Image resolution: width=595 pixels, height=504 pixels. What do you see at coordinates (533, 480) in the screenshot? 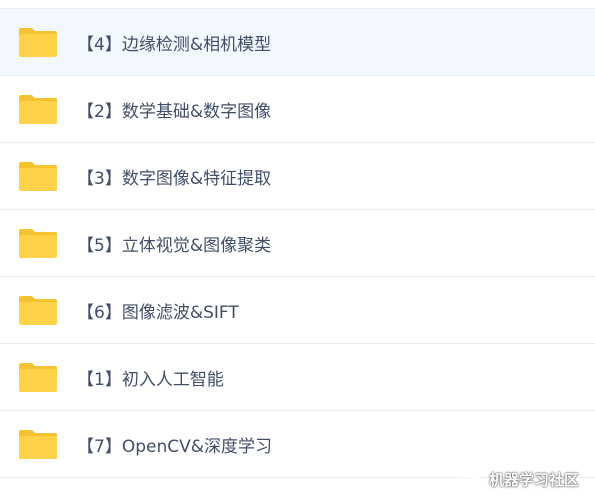
I see `watermark-text: 机器学习社区` at bounding box center [533, 480].